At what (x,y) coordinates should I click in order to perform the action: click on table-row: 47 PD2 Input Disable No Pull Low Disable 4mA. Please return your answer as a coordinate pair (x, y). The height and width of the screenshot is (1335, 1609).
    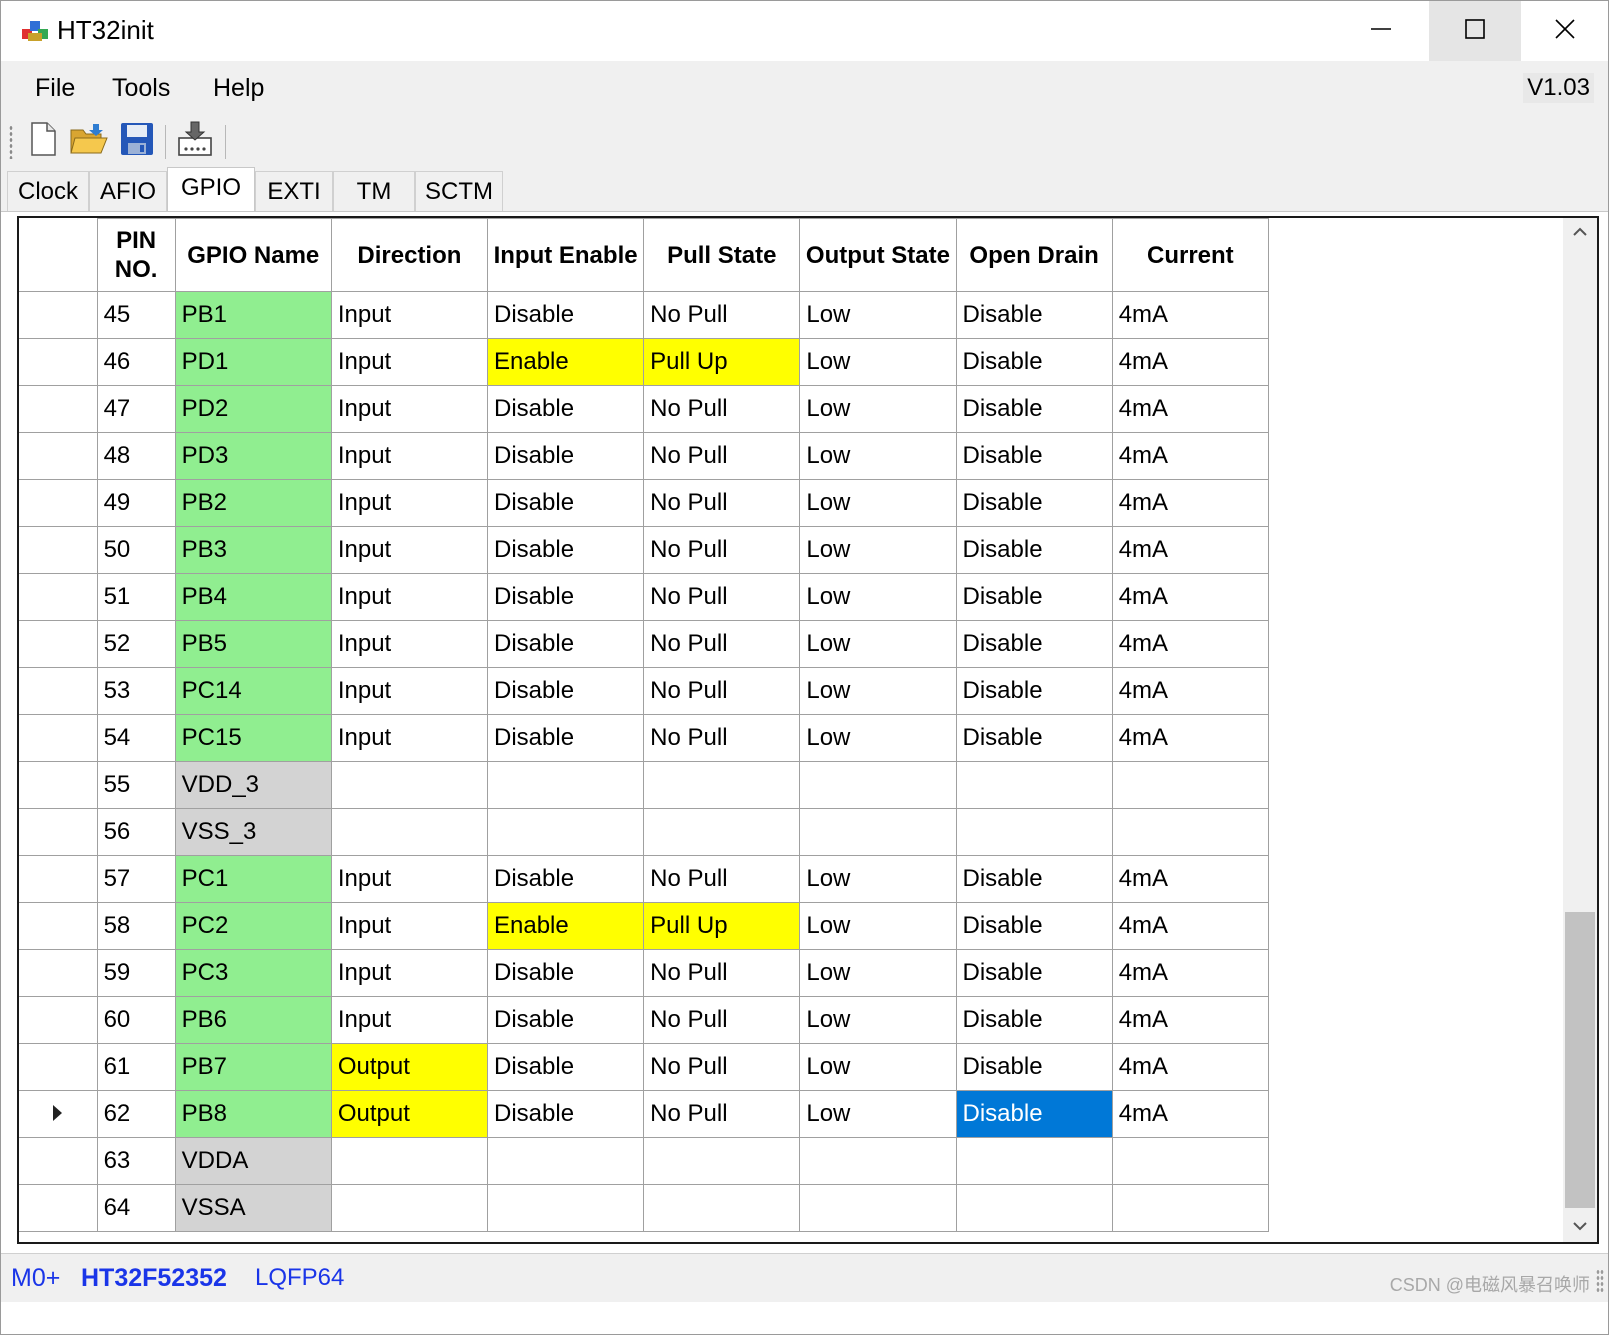
    Looking at the image, I should click on (644, 409).